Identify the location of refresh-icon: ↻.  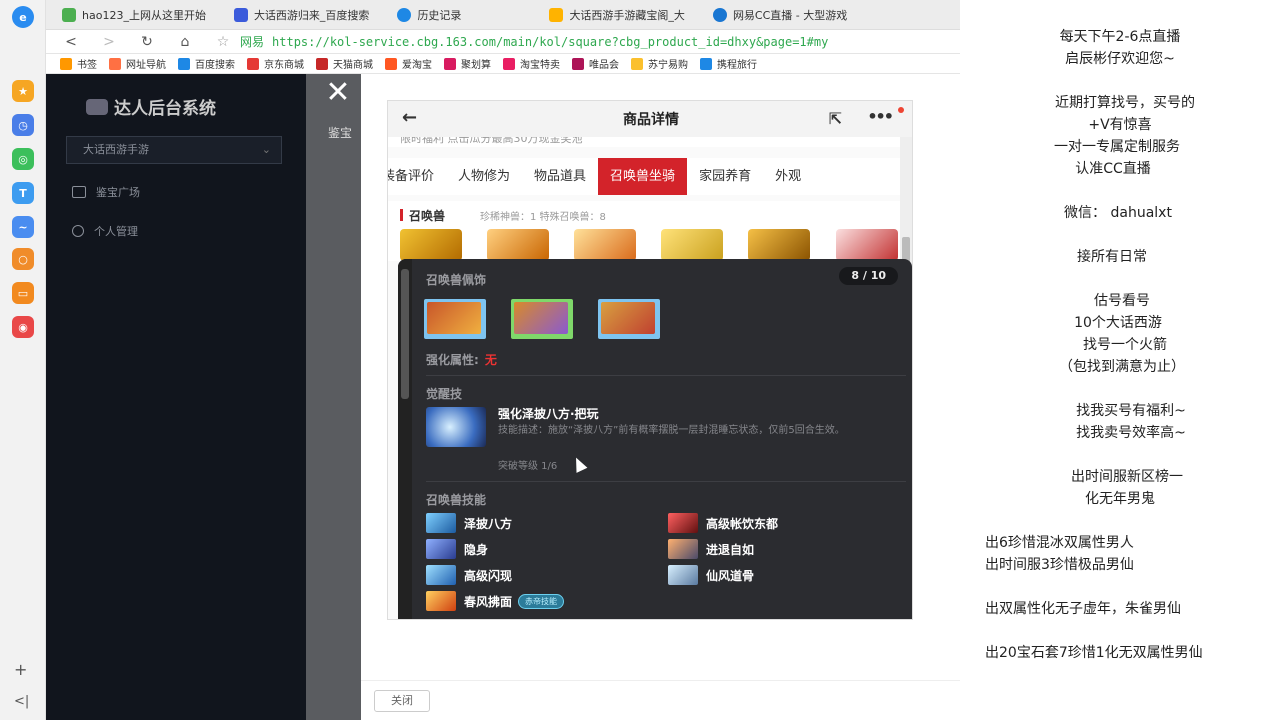
(147, 42).